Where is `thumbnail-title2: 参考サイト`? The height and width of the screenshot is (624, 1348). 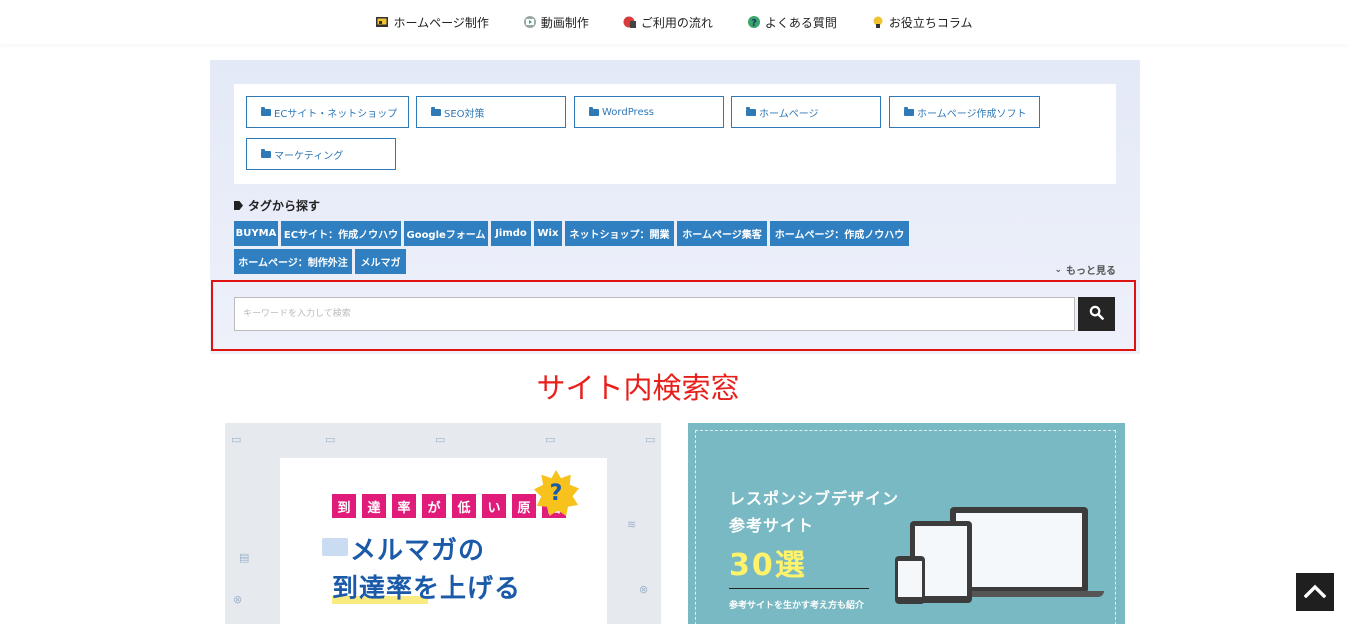
thumbnail-title2: 参考サイト is located at coordinates (772, 525).